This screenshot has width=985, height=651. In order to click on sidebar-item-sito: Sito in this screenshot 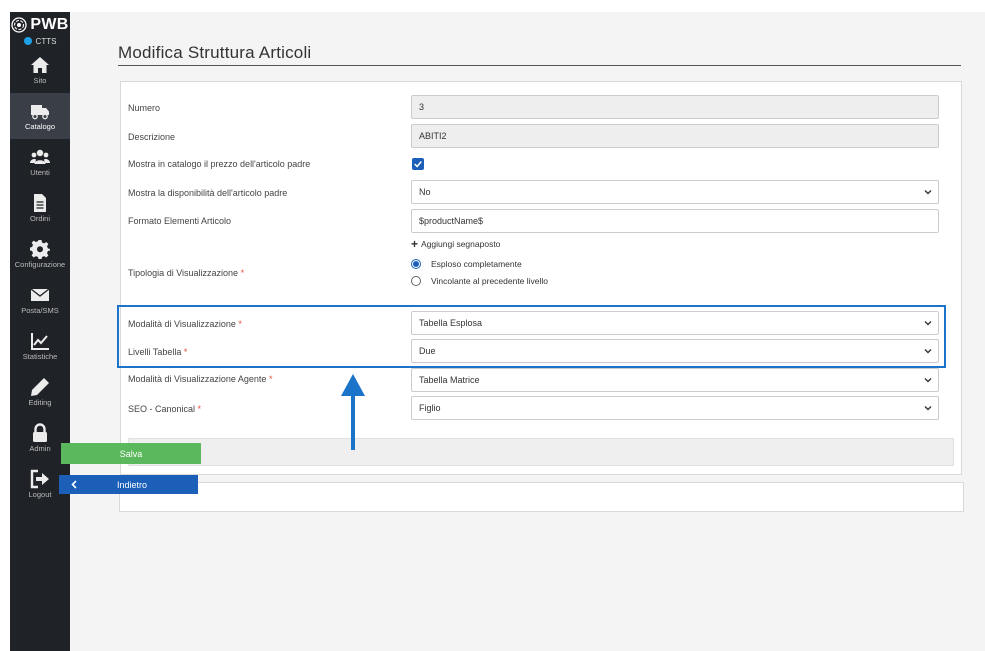, I will do `click(40, 70)`.